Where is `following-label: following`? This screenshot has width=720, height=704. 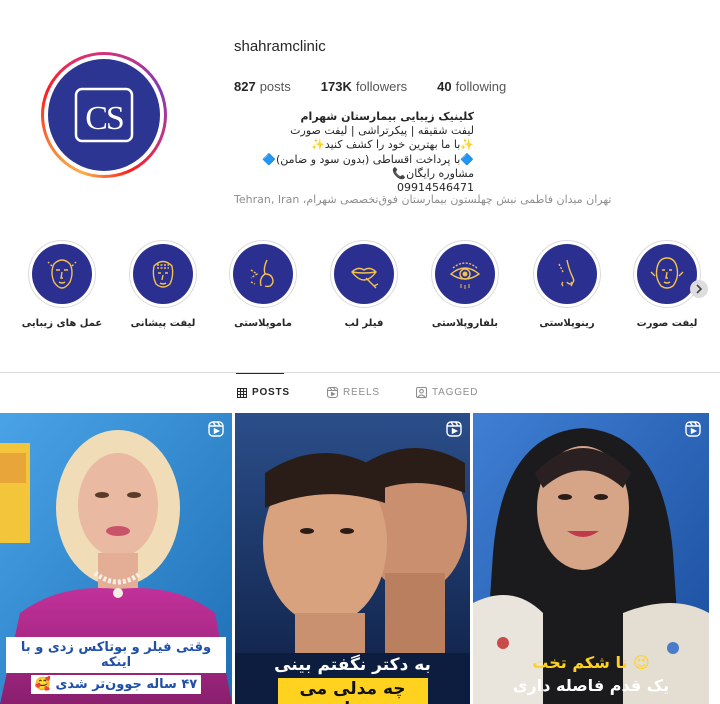 following-label: following is located at coordinates (481, 86).